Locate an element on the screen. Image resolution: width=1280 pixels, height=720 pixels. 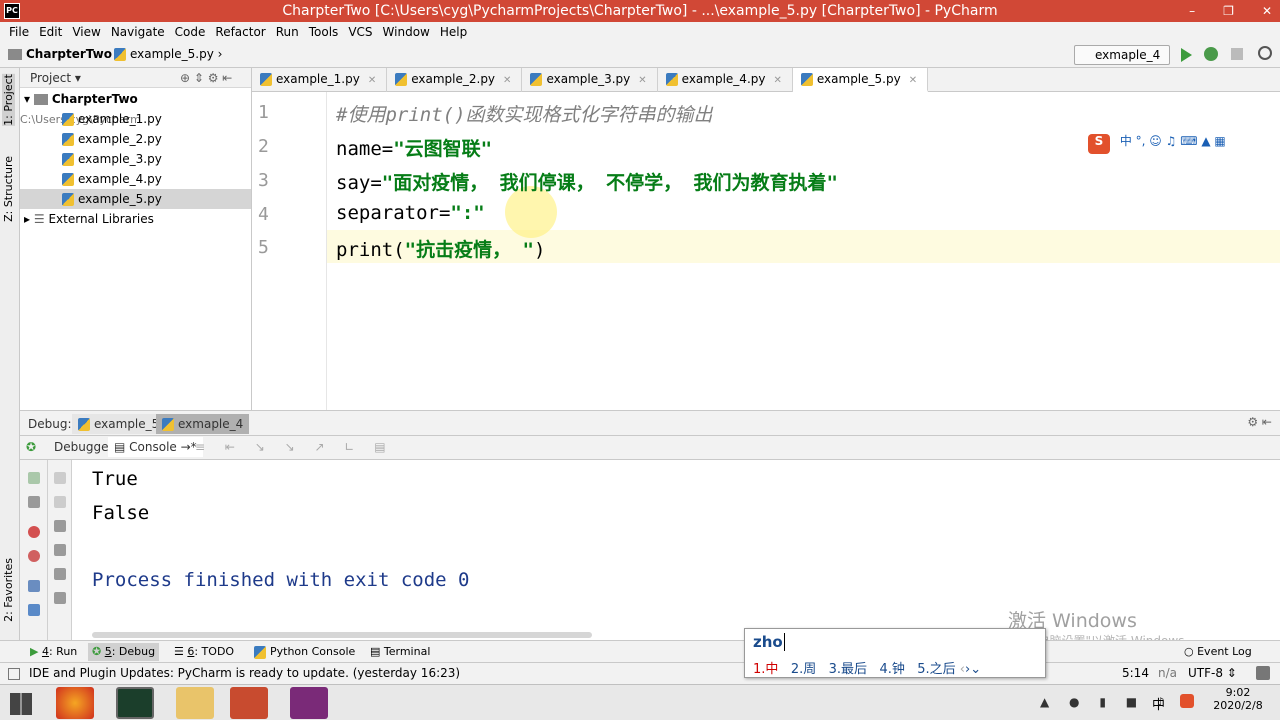
scroll-end-icon is located at coordinates (60, 550).